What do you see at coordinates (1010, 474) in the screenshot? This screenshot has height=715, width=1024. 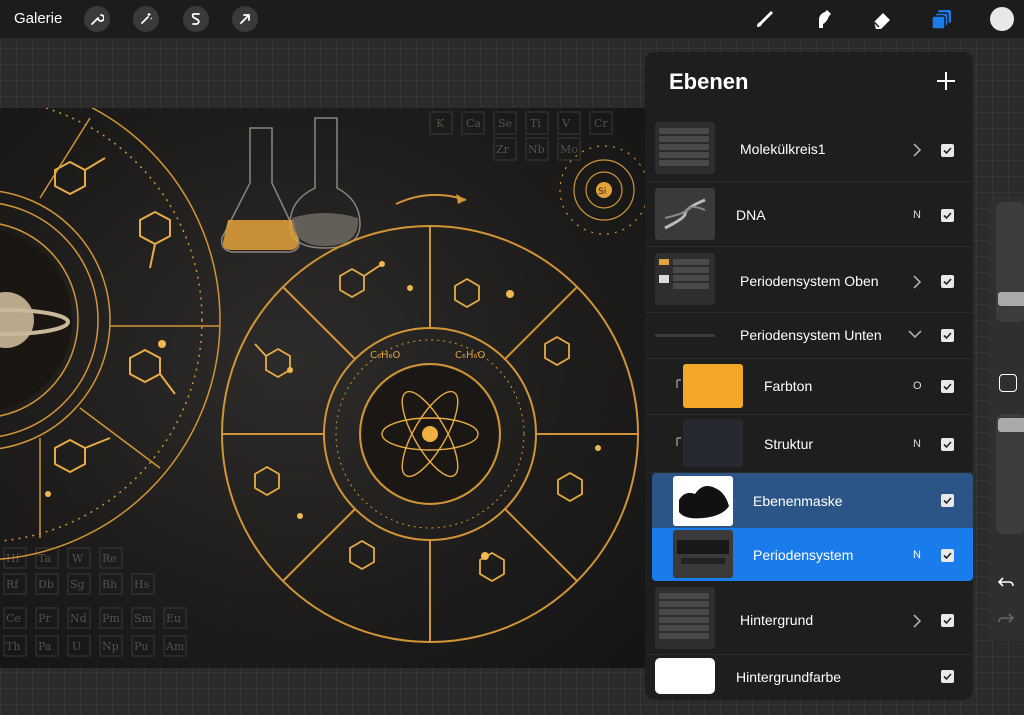 I see `opacity-slider` at bounding box center [1010, 474].